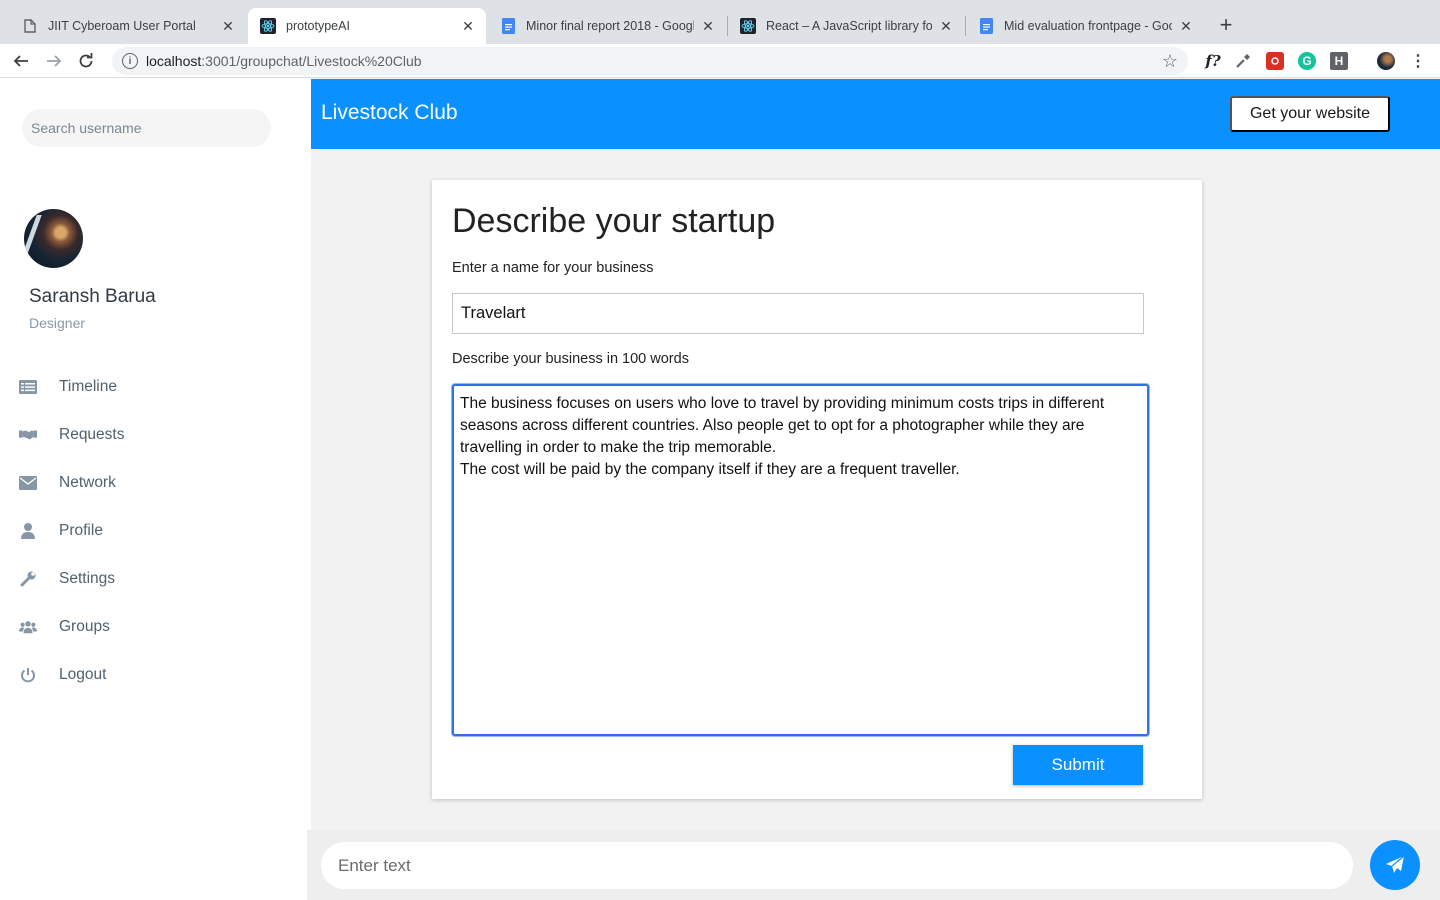 Image resolution: width=1440 pixels, height=900 pixels. Describe the element at coordinates (155, 531) in the screenshot. I see `sidebar-item-profile: Profile` at that location.